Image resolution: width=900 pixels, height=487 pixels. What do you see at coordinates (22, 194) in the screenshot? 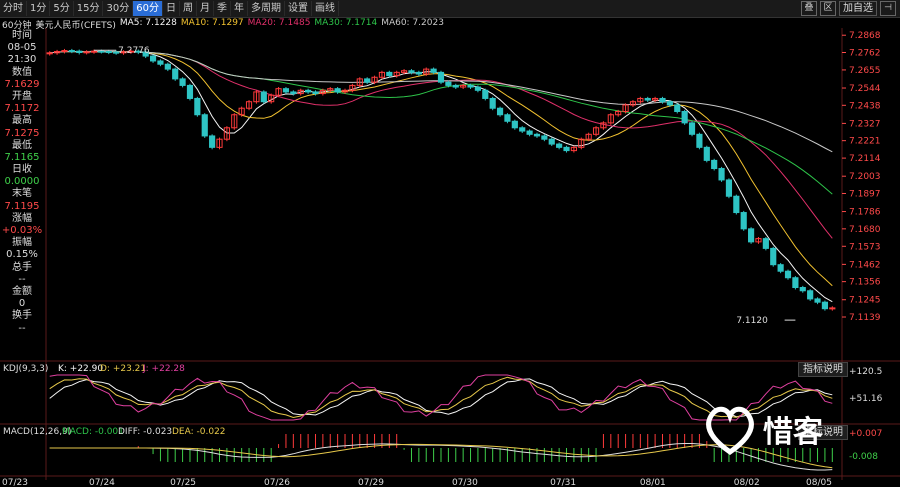
I see `sidebar-field: 末笔` at bounding box center [22, 194].